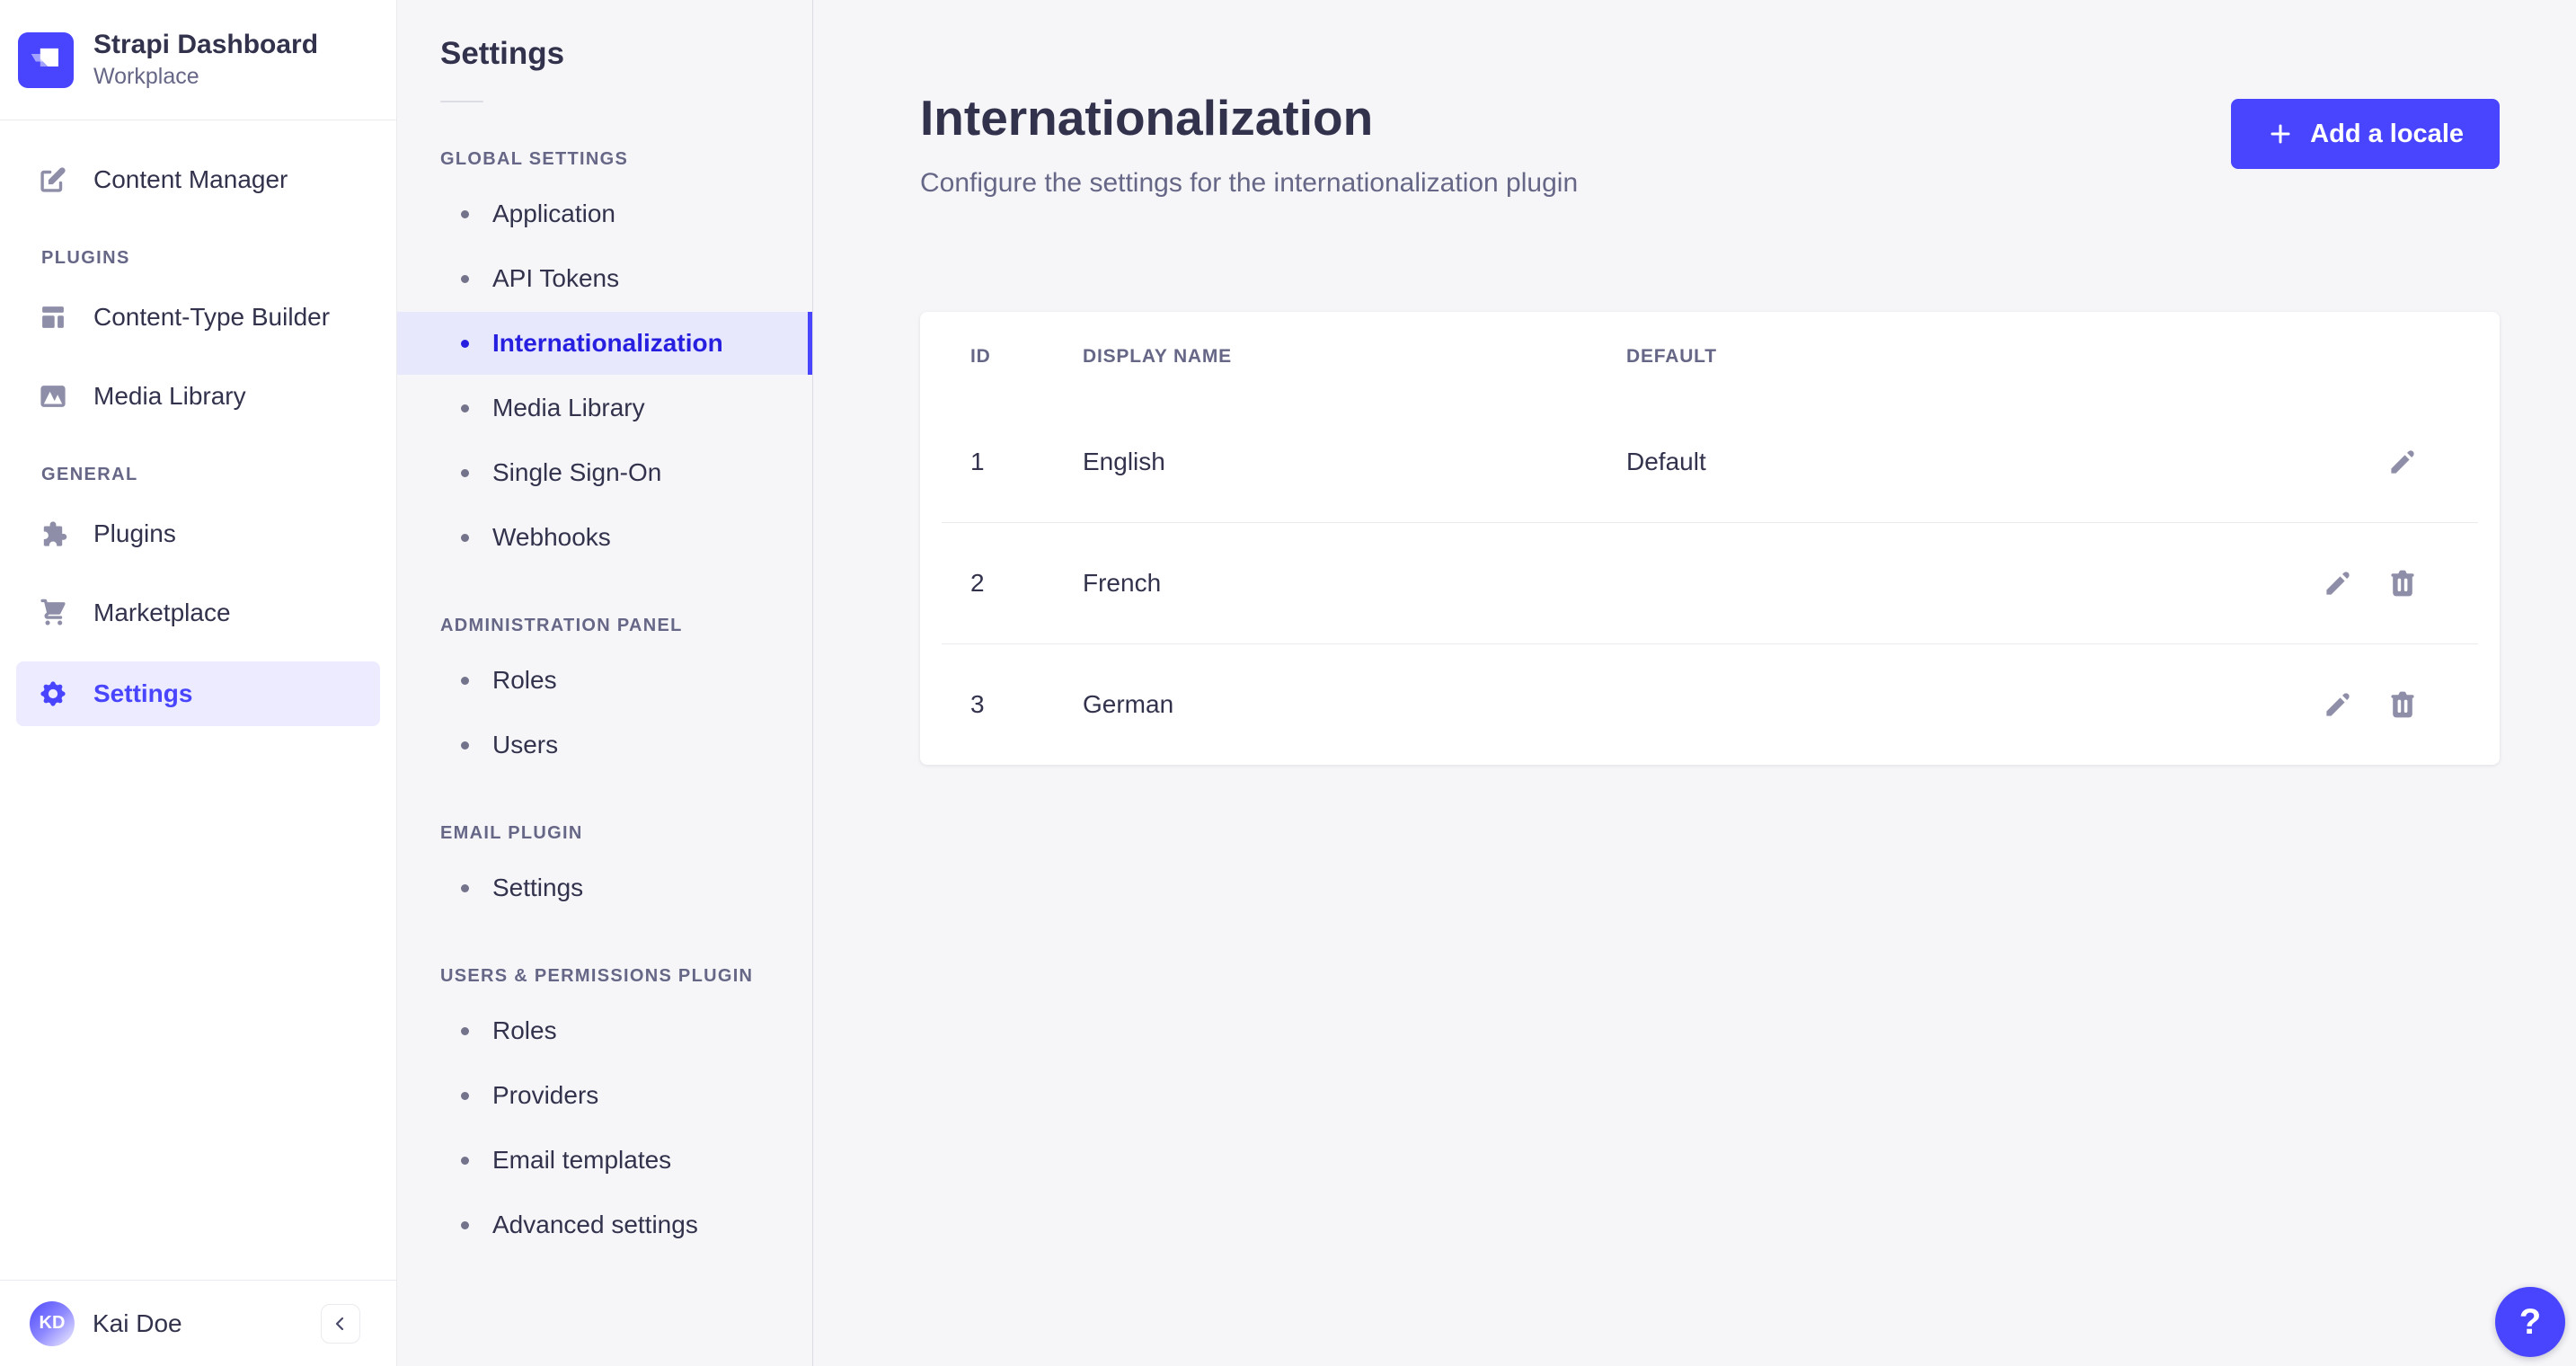 The image size is (2576, 1366). What do you see at coordinates (89, 475) in the screenshot?
I see `nav-section-label-general: GENERAL` at bounding box center [89, 475].